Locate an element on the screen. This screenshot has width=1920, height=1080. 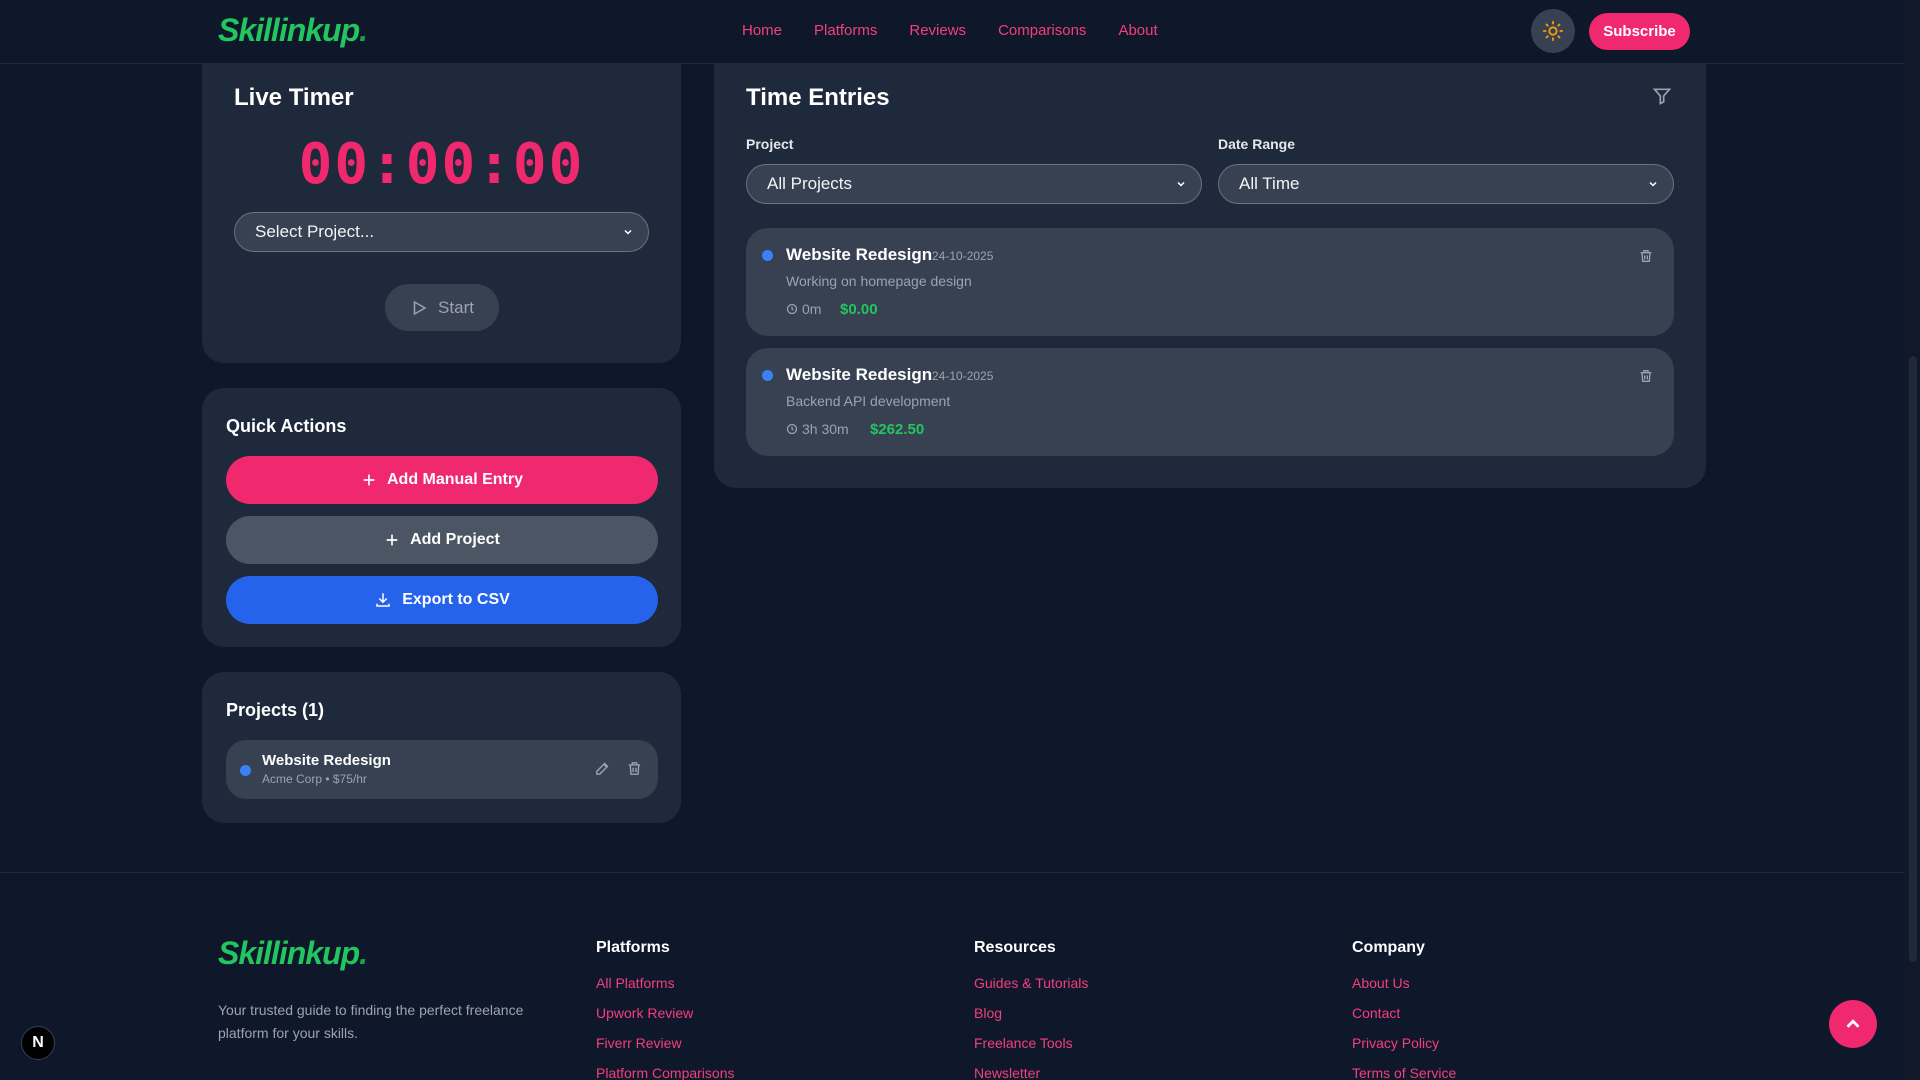
subscribe-button: Subscribe is located at coordinates (1639, 31).